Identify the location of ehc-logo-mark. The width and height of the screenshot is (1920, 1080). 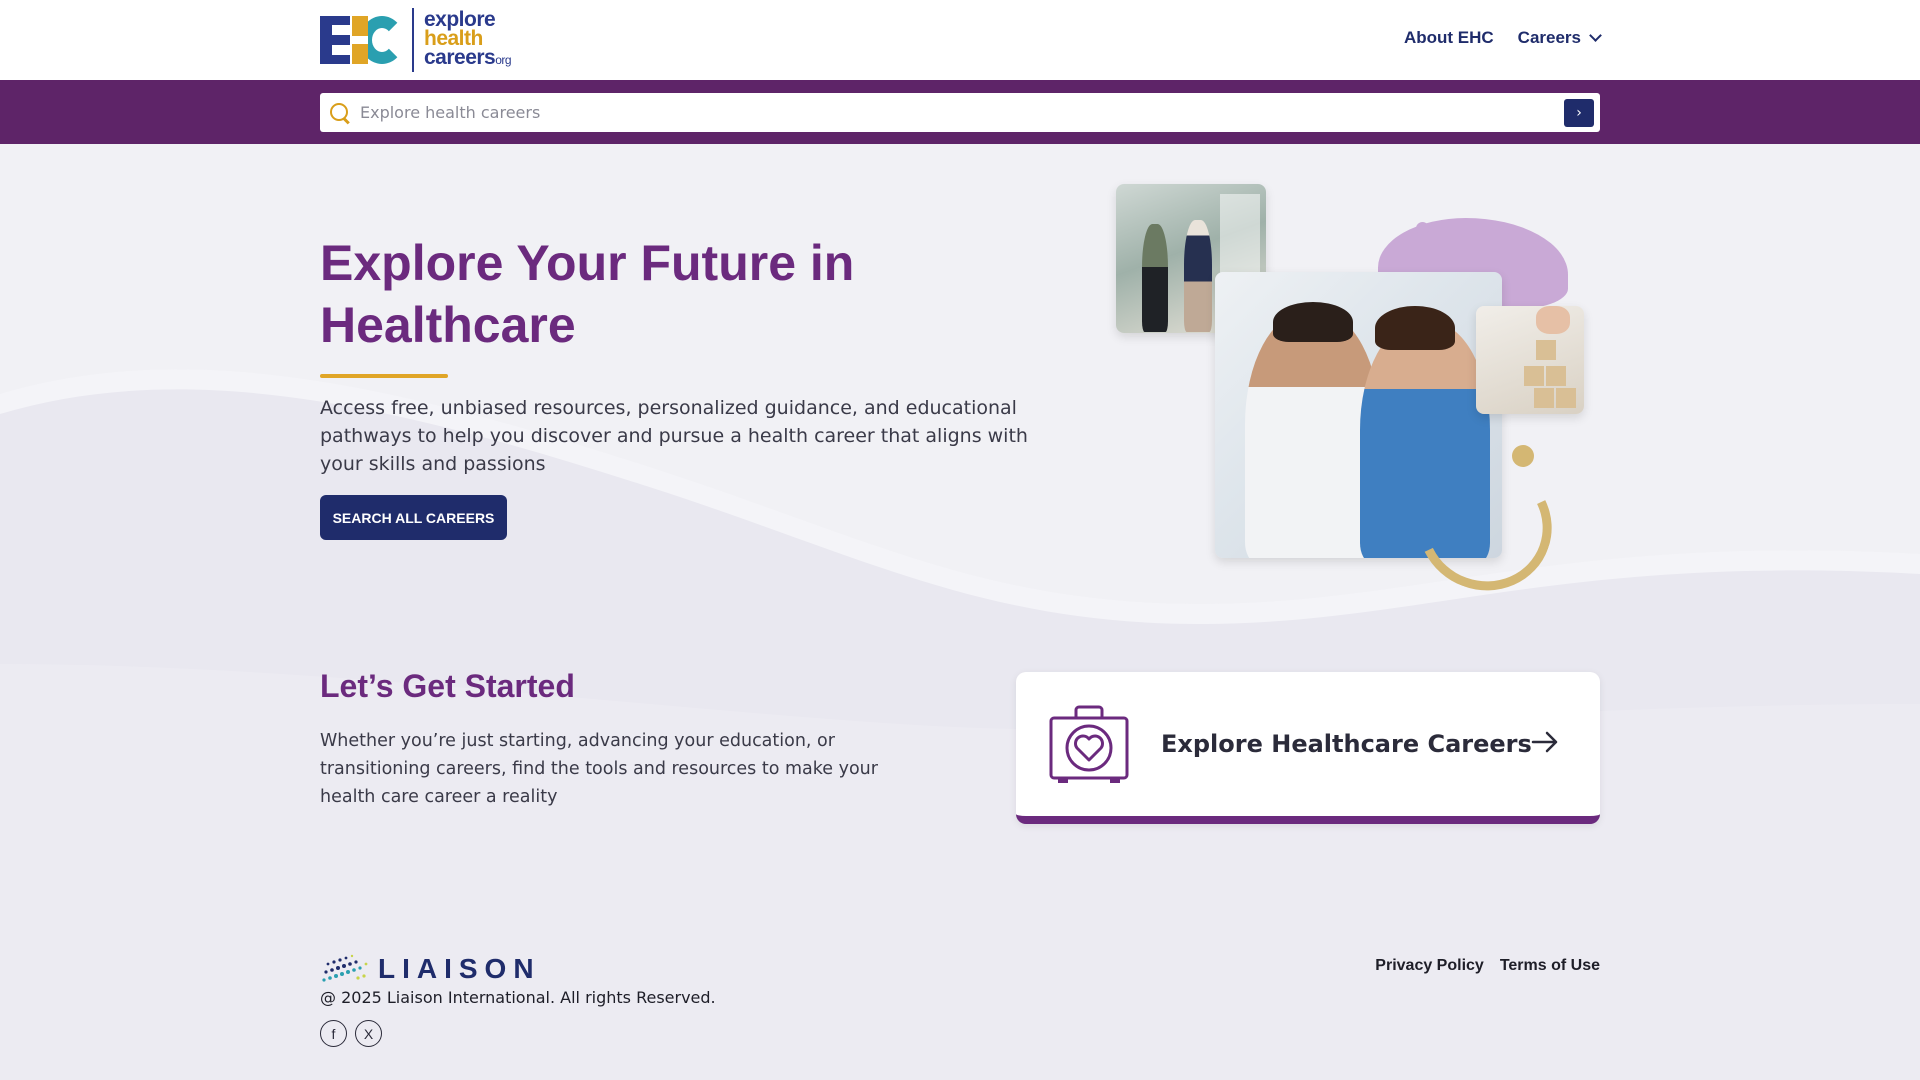
(362, 40).